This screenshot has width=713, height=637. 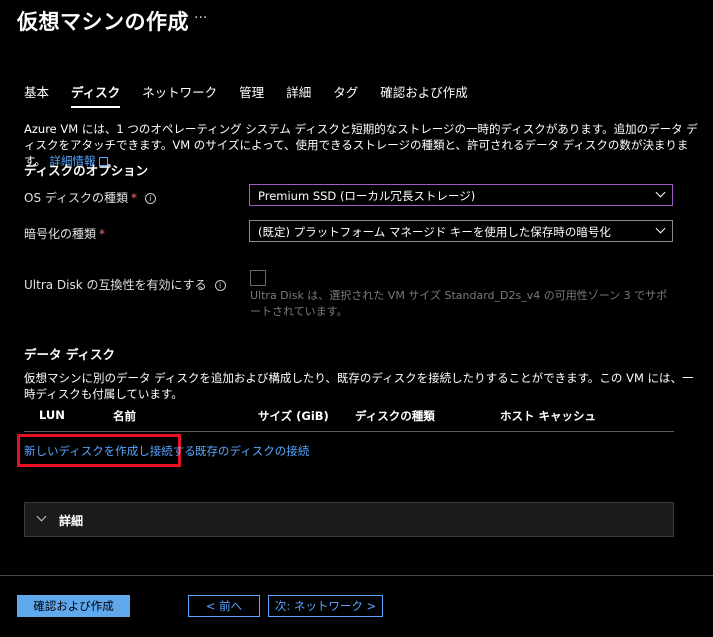 I want to click on page-title: 仮想マシンの作成, so click(x=103, y=22).